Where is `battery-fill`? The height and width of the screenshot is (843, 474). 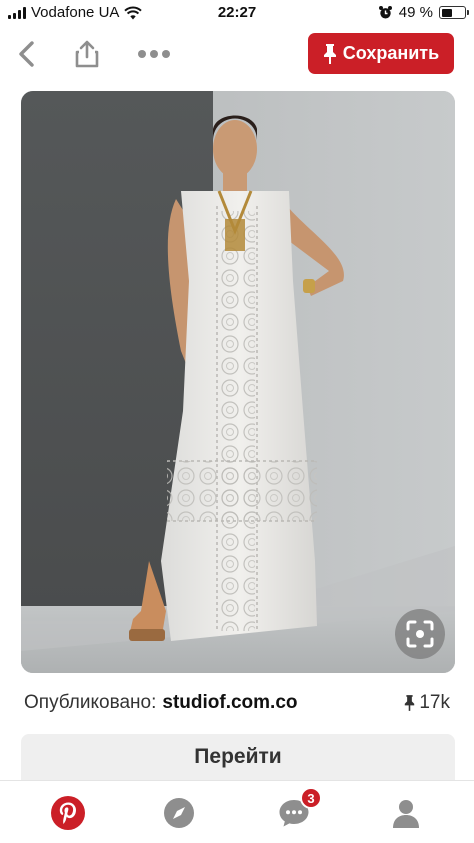 battery-fill is located at coordinates (447, 12).